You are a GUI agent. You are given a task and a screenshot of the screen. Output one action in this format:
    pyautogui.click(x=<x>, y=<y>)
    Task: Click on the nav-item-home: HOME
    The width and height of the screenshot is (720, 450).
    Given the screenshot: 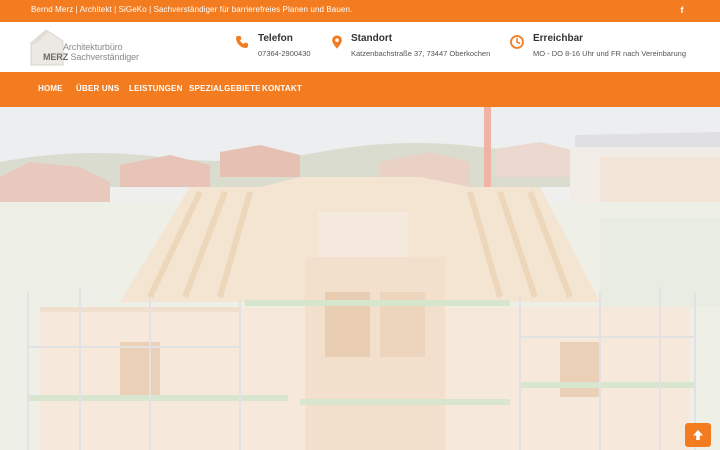 What is the action you would take?
    pyautogui.click(x=50, y=88)
    